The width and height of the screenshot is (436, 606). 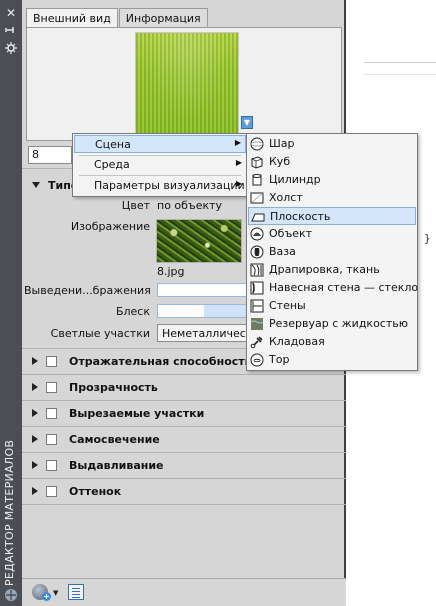 What do you see at coordinates (295, 179) in the screenshot?
I see `scene-item-label: Цилиндр` at bounding box center [295, 179].